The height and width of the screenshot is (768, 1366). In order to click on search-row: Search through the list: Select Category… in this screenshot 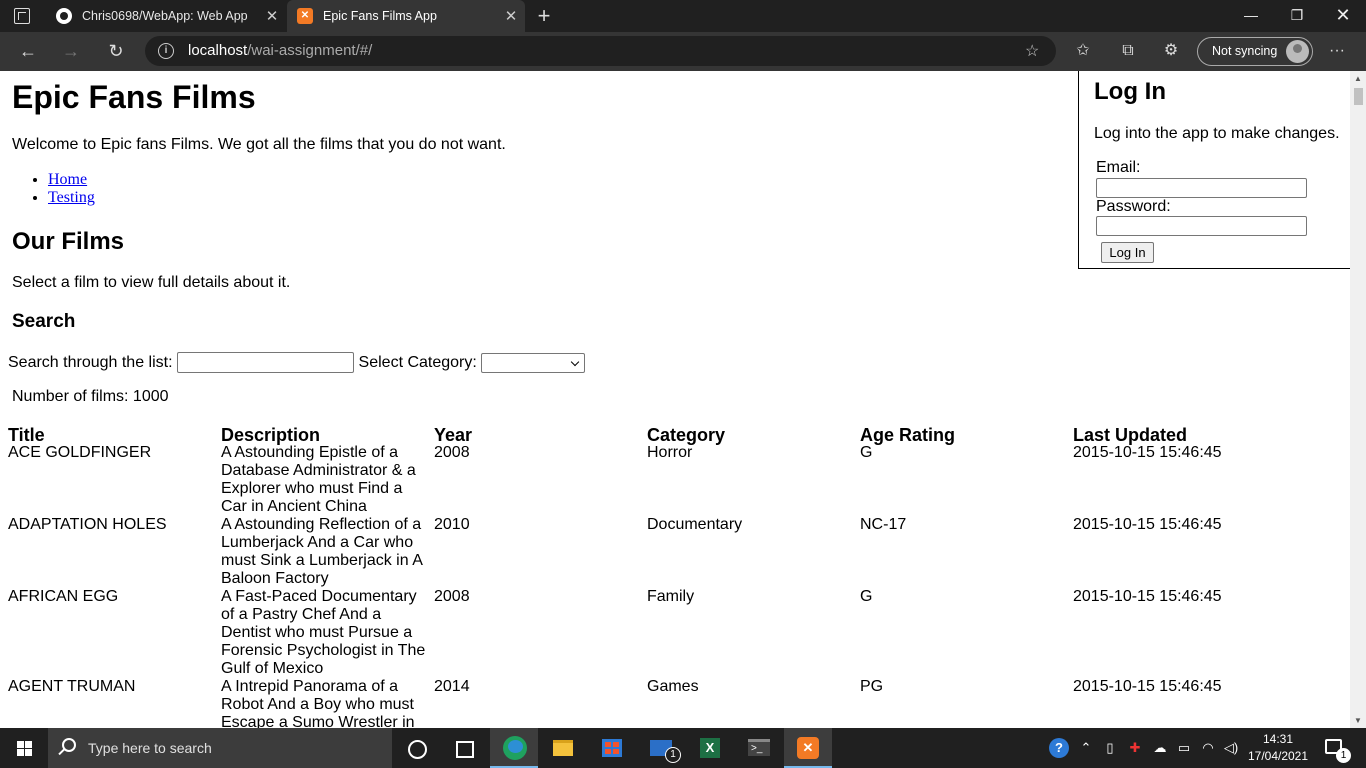, I will do `click(296, 362)`.